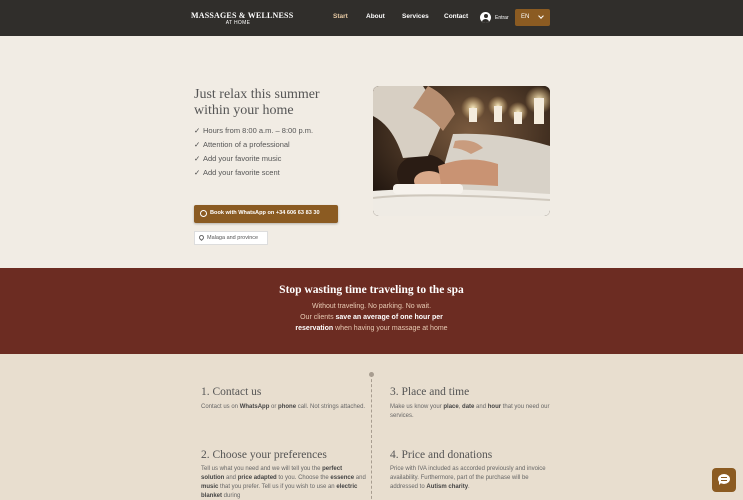  I want to click on chat-lines-icon, so click(724, 479).